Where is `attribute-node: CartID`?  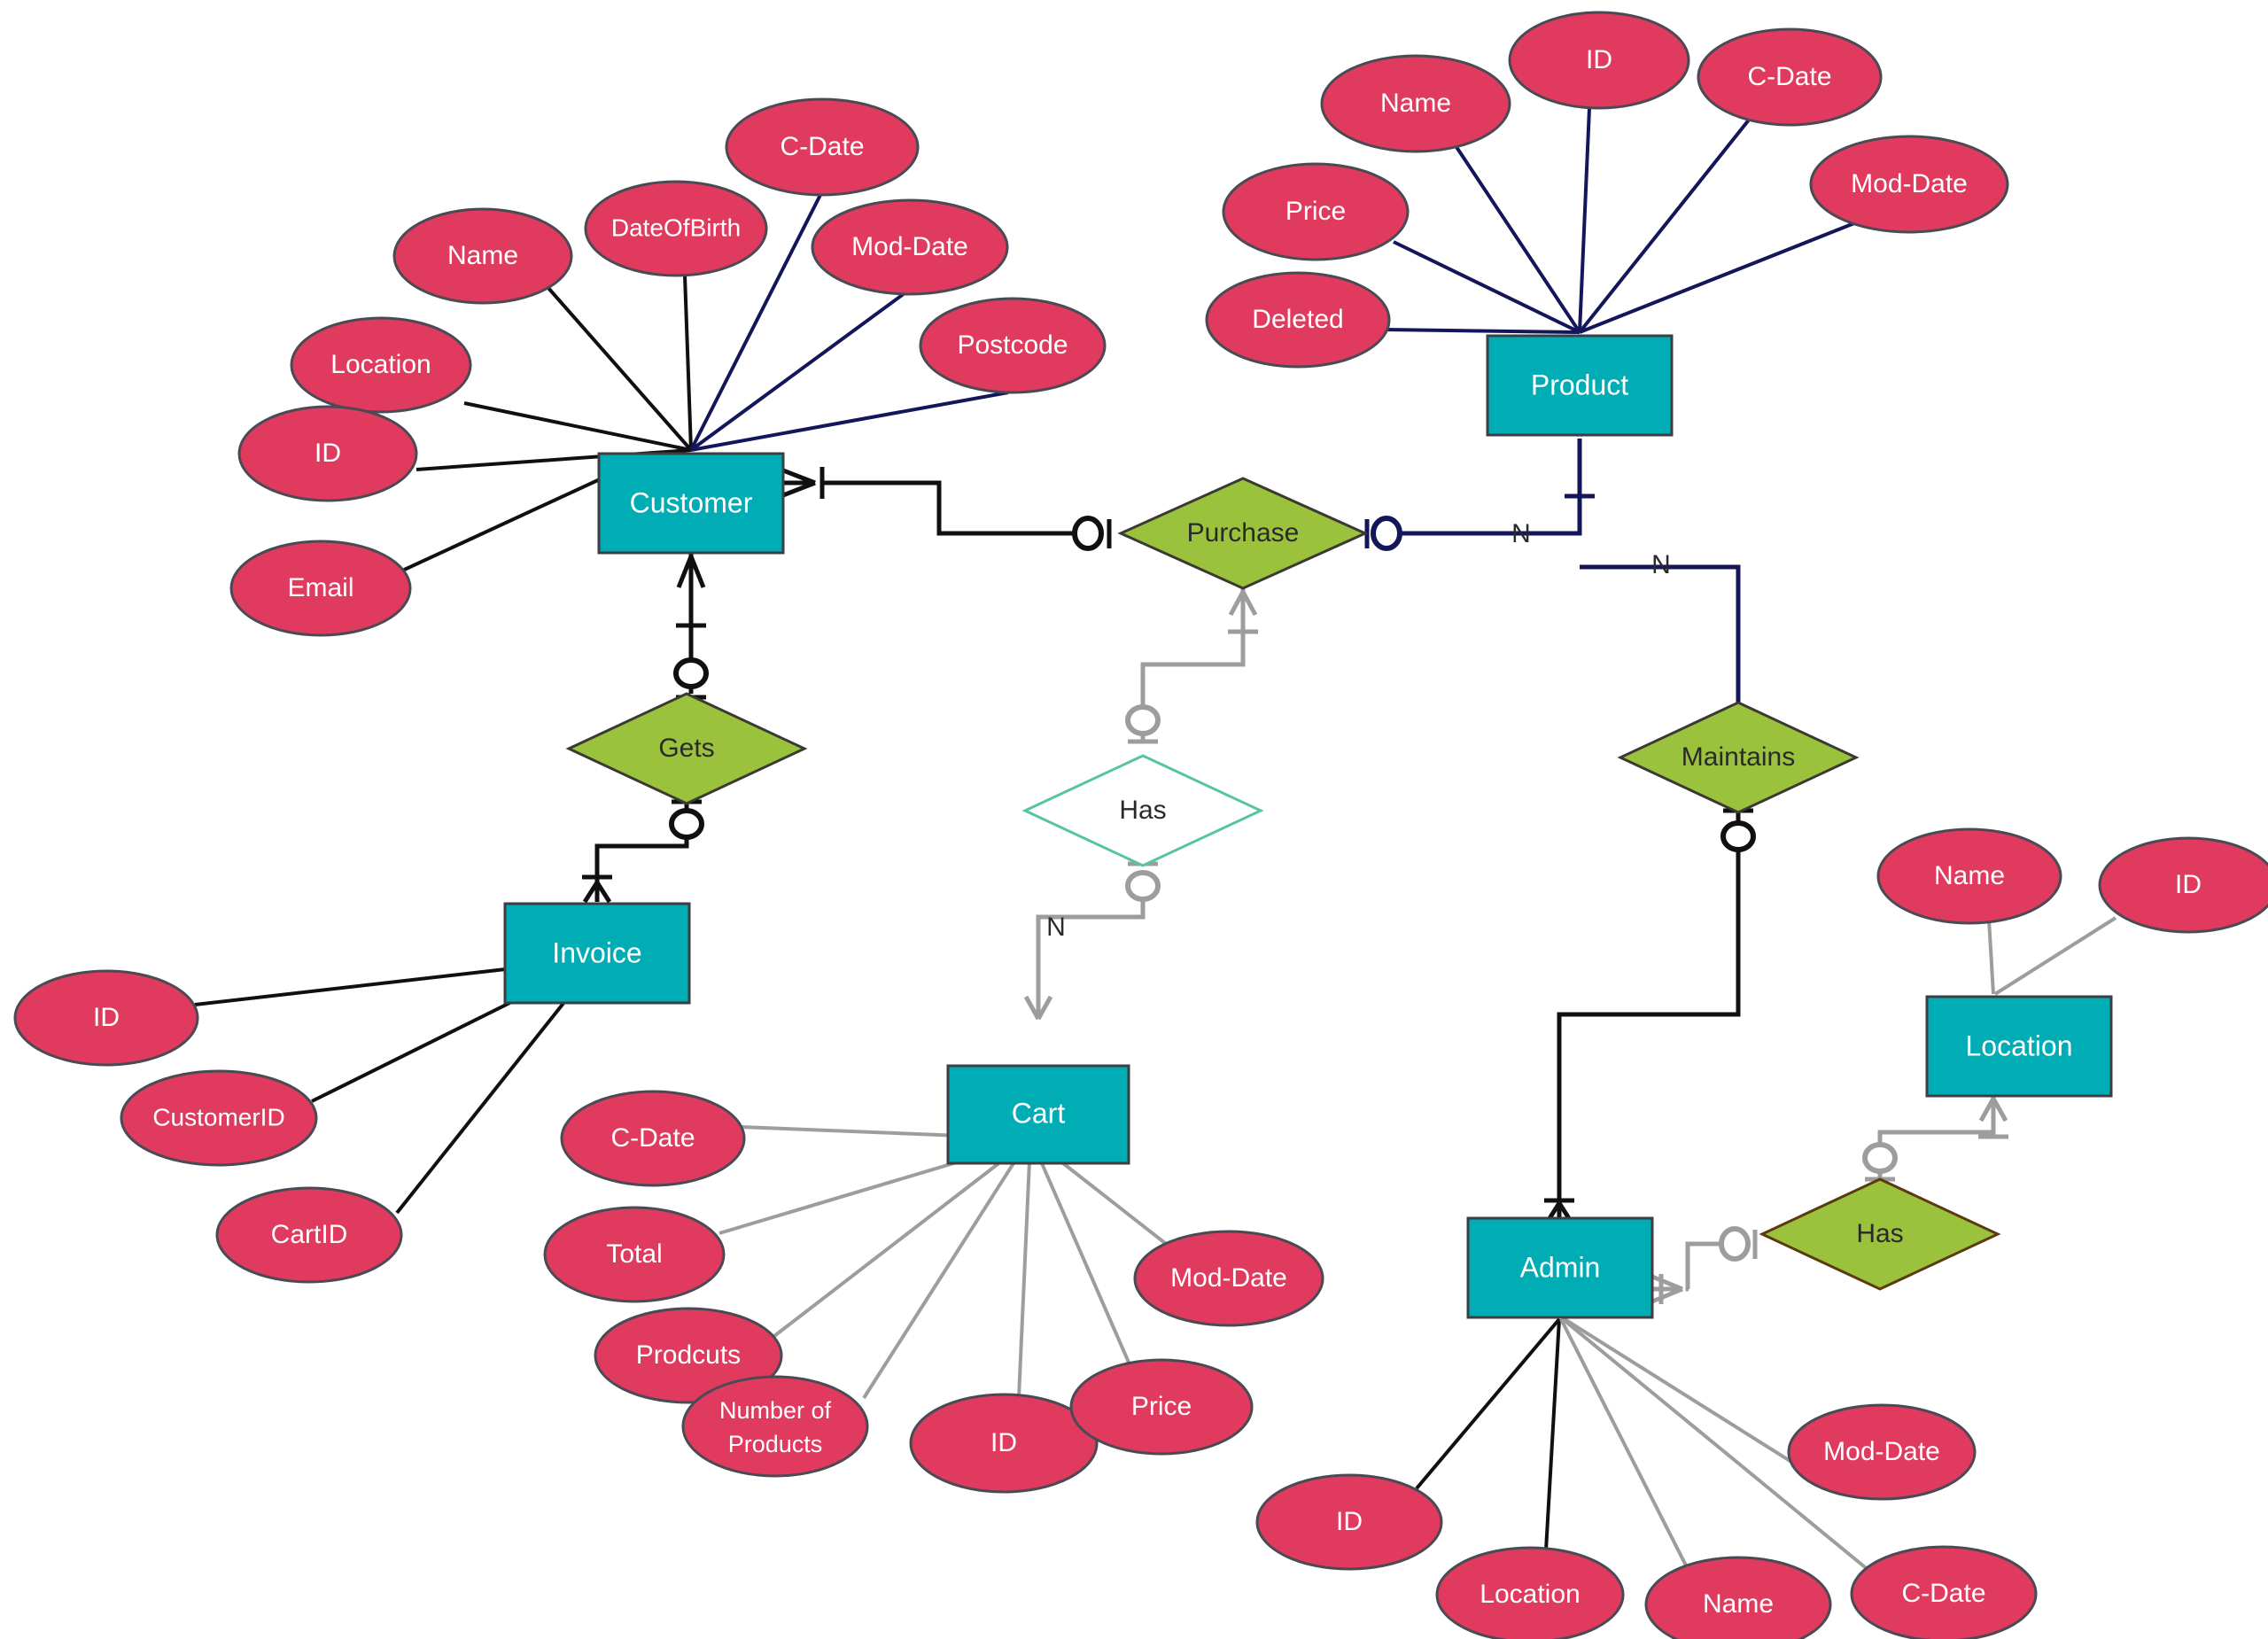
attribute-node: CartID is located at coordinates (309, 1235).